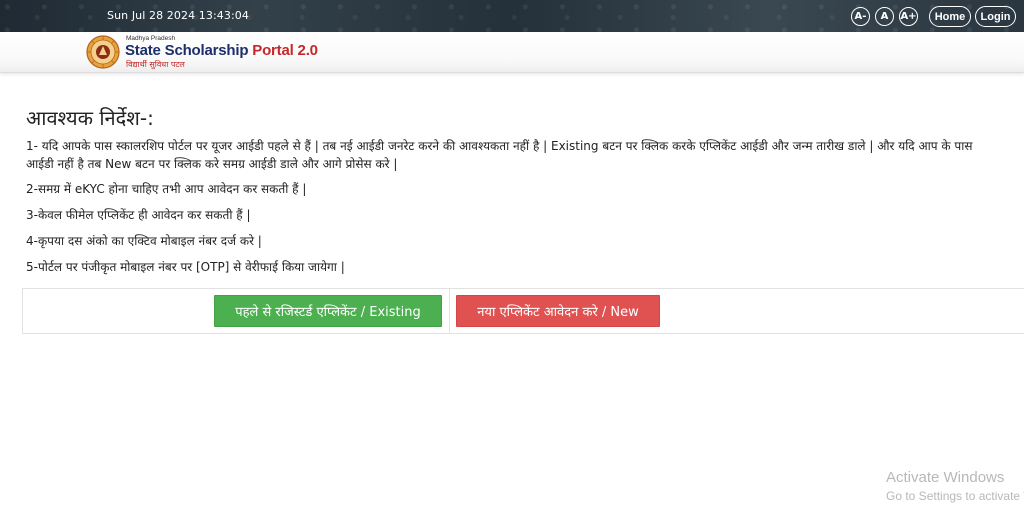  I want to click on logo-state-label: Madhya Pradesh, so click(151, 38).